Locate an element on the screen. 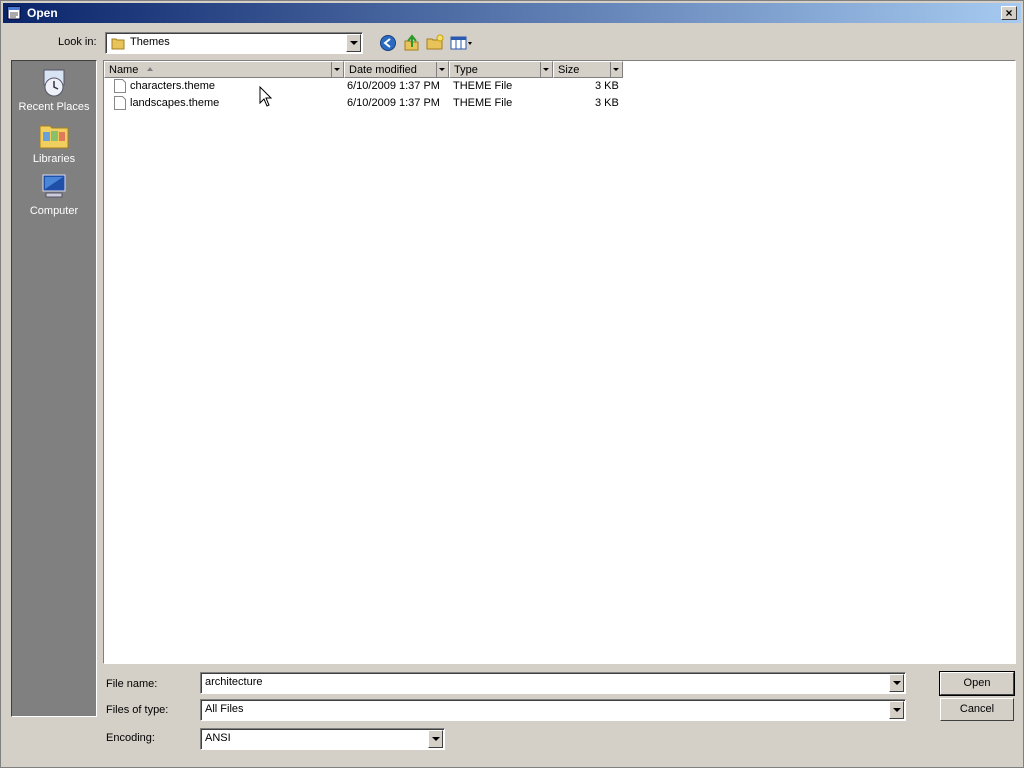 This screenshot has width=1024, height=768. column-header-type: Type is located at coordinates (501, 69).